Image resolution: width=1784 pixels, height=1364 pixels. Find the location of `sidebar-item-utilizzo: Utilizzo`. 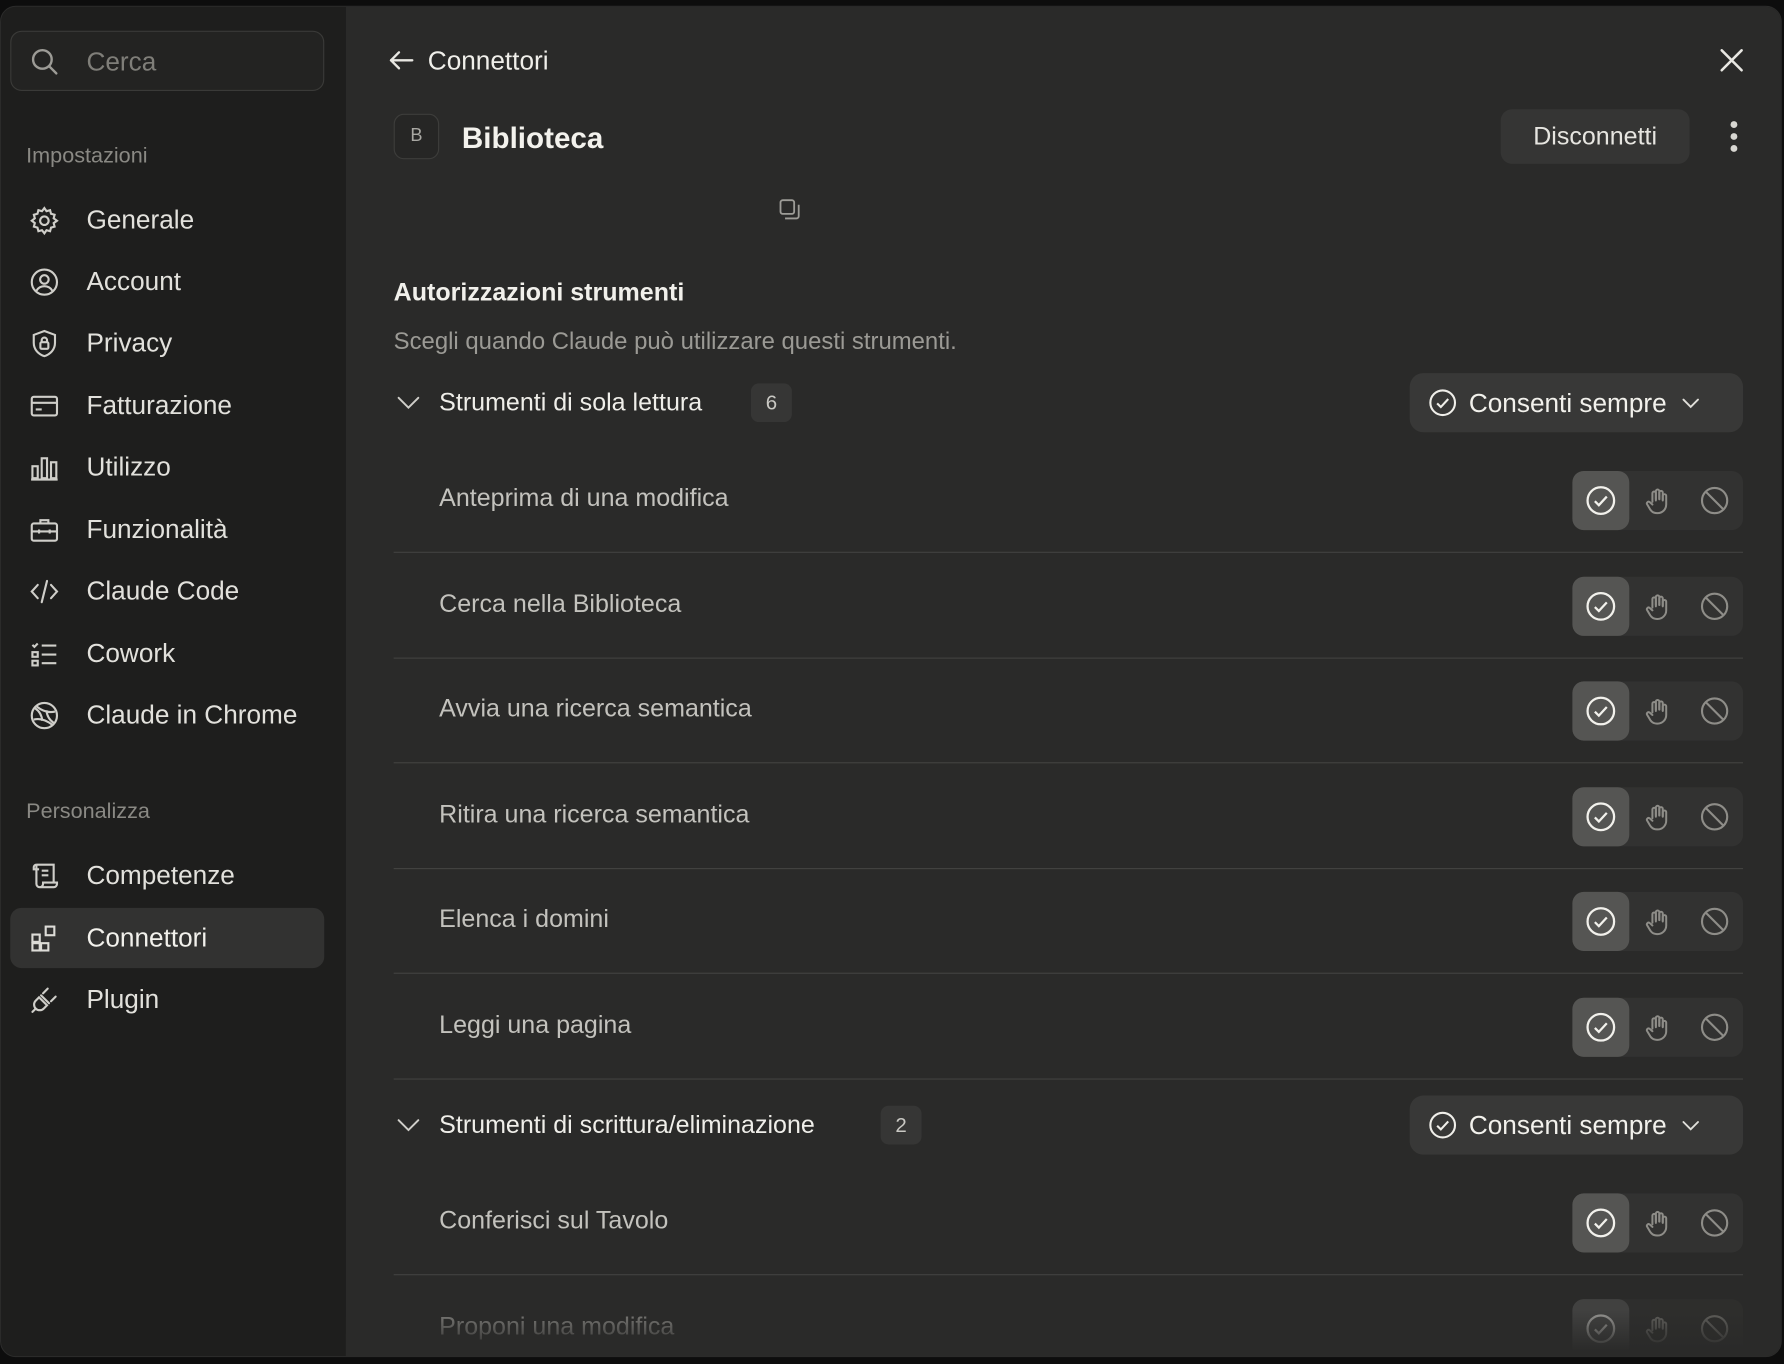

sidebar-item-utilizzo: Utilizzo is located at coordinates (167, 467).